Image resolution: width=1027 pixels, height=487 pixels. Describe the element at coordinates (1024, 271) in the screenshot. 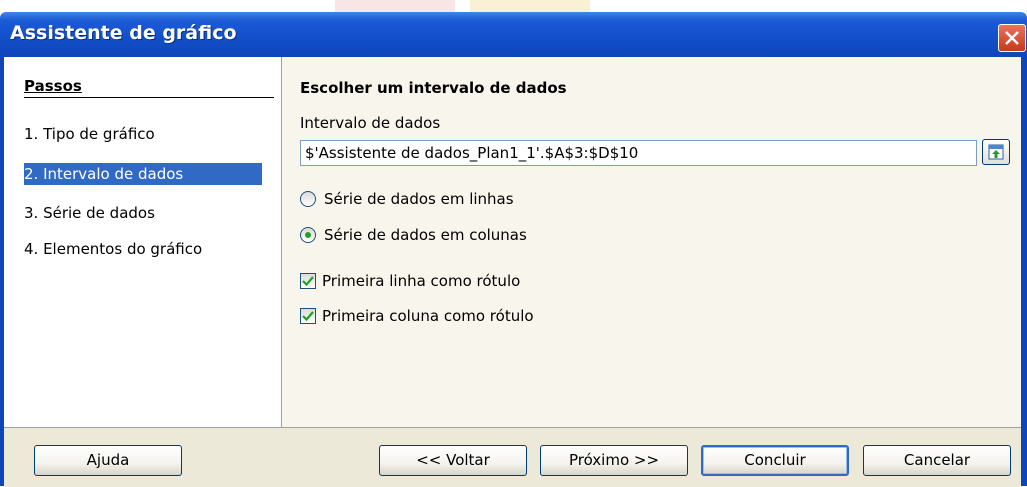

I see `window-frame-right` at that location.